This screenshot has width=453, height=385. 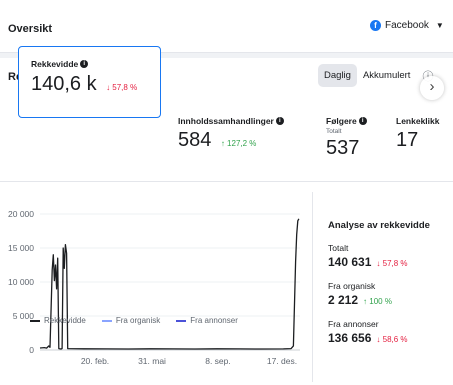 I want to click on y-tick-label: 15 000, so click(x=21, y=248).